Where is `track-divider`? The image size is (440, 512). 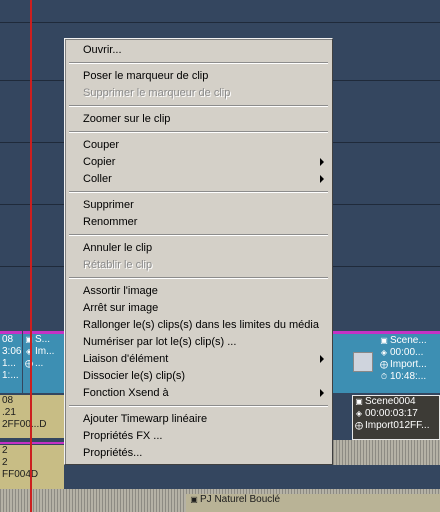
track-divider is located at coordinates (220, 22).